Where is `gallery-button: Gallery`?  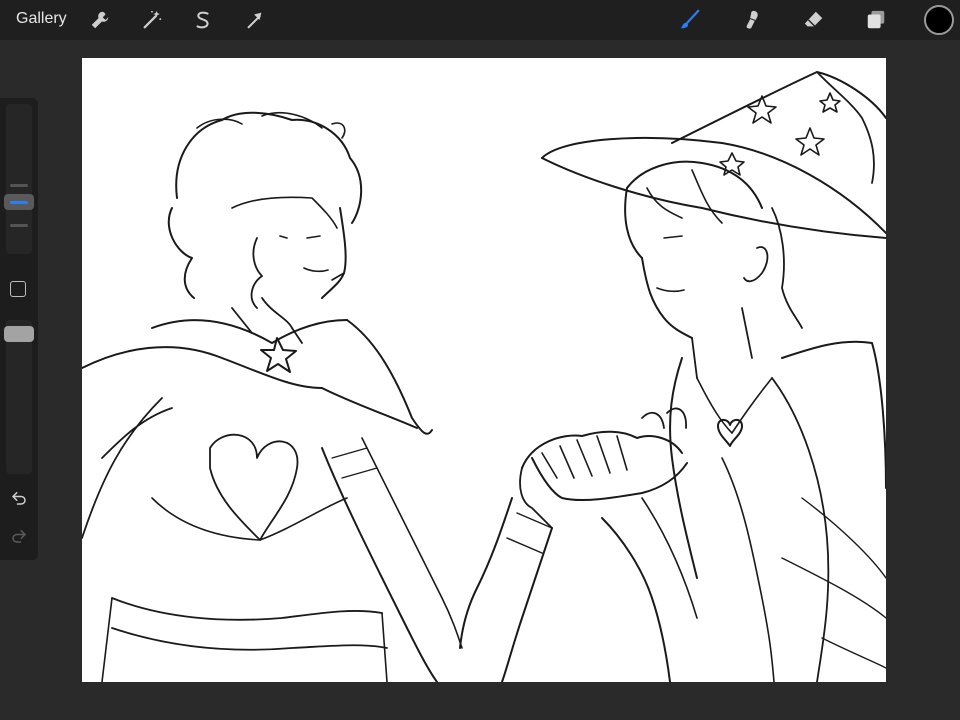 gallery-button: Gallery is located at coordinates (41, 19).